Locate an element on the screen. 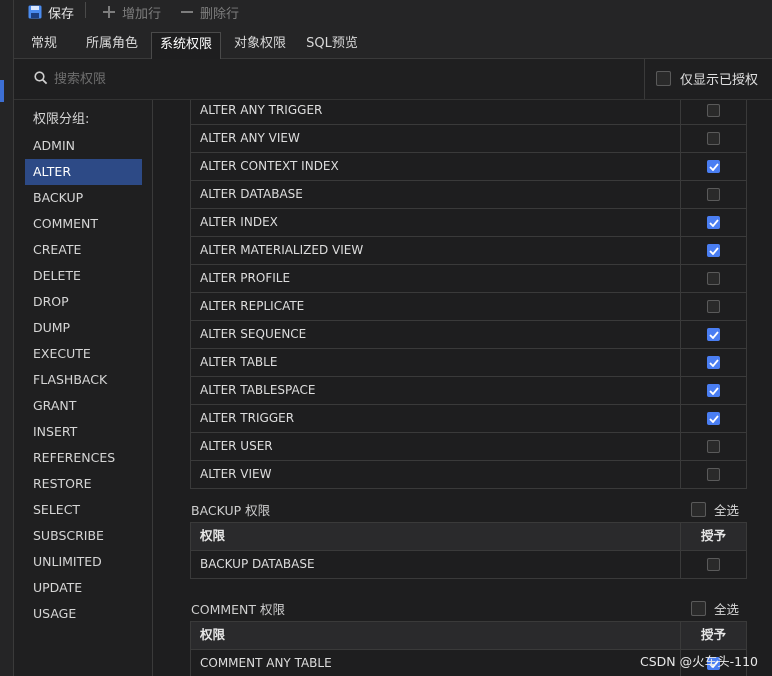 This screenshot has height=676, width=772. table-row: ALTER TRIGGER is located at coordinates (468, 418).